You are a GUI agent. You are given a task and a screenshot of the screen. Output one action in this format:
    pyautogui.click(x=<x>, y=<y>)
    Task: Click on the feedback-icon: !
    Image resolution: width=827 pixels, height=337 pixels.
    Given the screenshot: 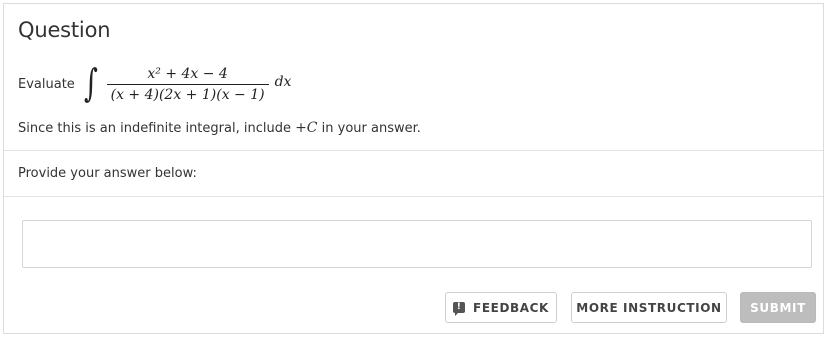 What is the action you would take?
    pyautogui.click(x=459, y=309)
    